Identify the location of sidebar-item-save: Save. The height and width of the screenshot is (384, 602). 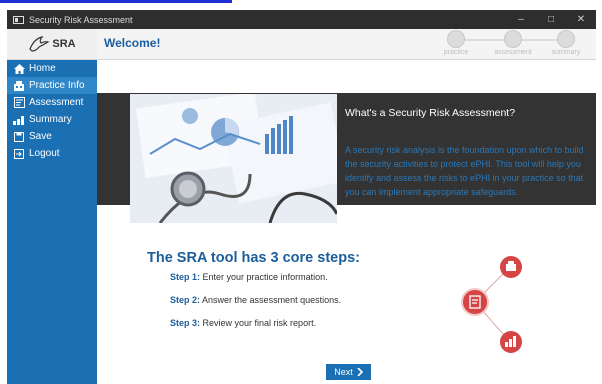
(52, 136).